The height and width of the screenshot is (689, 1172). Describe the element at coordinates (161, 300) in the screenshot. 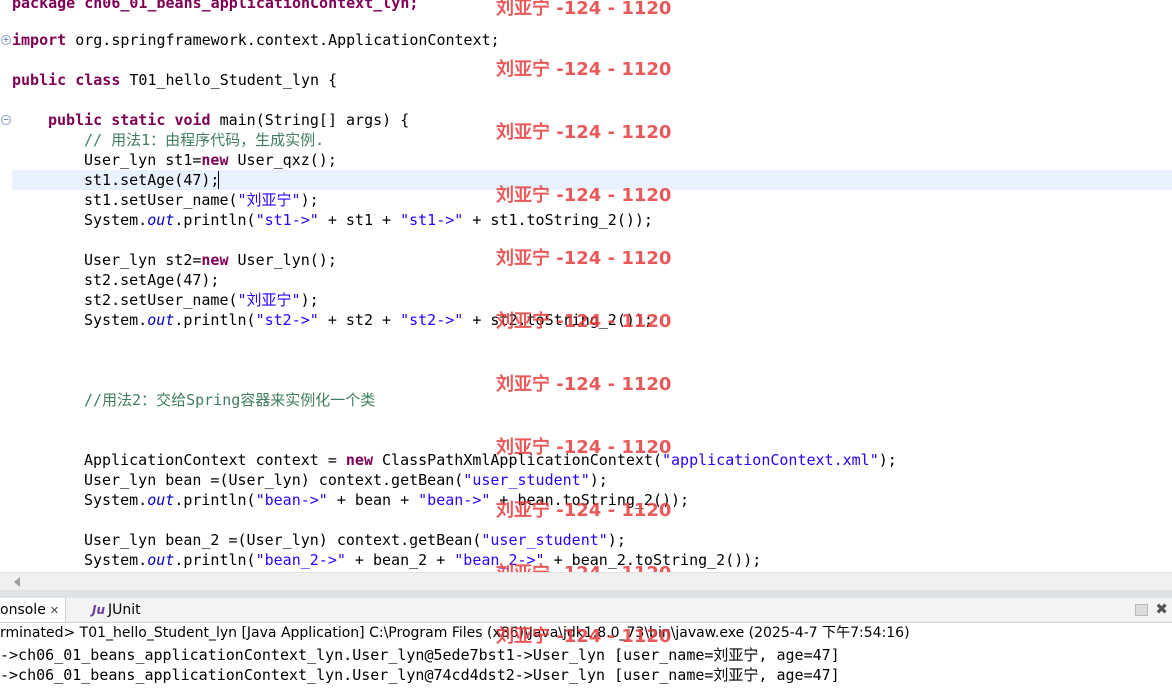

I see `code-text: st2.setUser_name(` at that location.